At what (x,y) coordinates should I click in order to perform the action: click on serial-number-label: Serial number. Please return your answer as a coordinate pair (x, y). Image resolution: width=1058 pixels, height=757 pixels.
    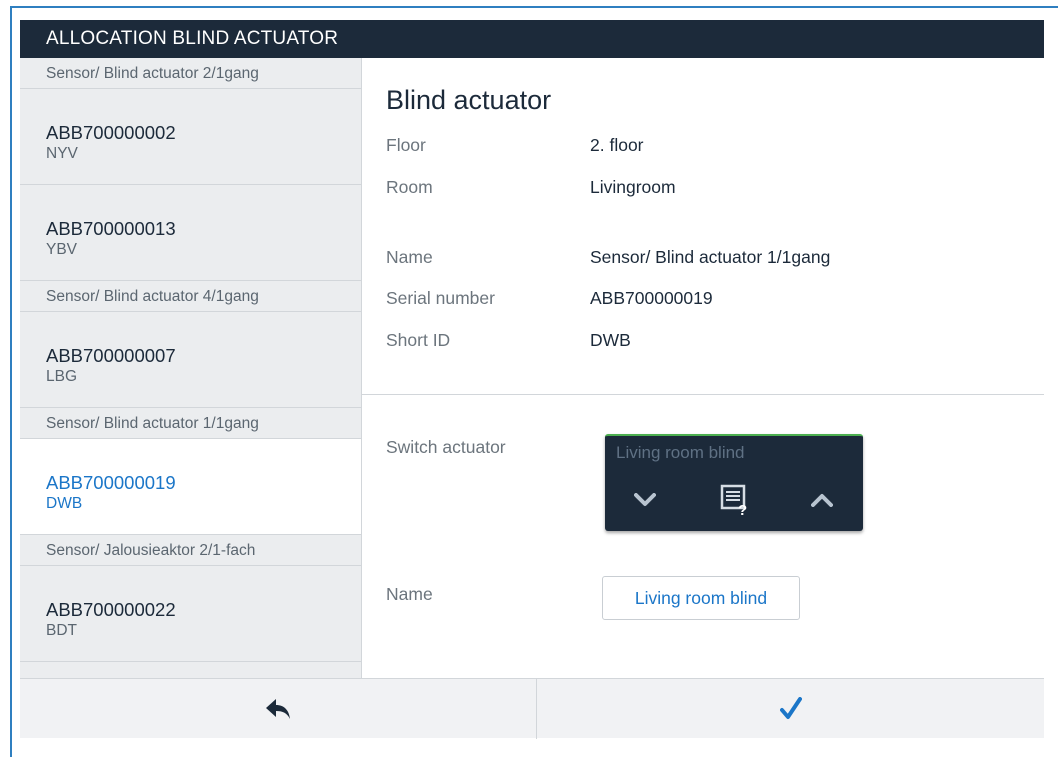
    Looking at the image, I should click on (440, 298).